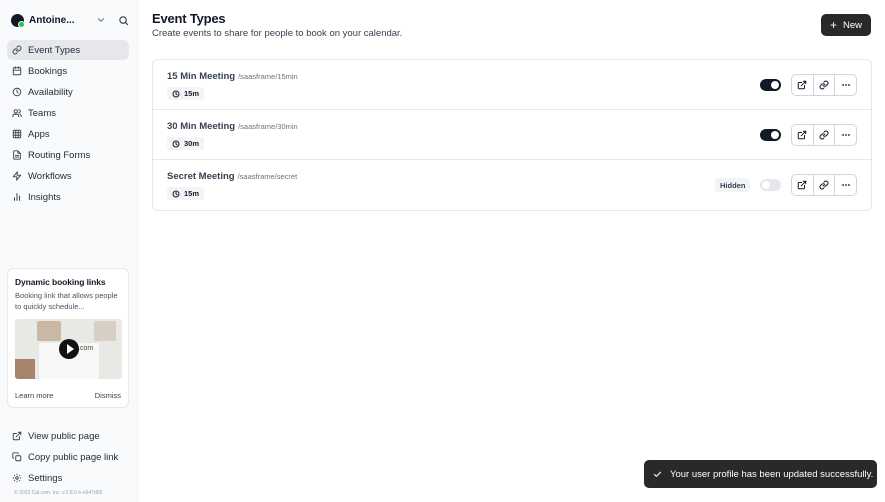  Describe the element at coordinates (192, 143) in the screenshot. I see `duration-label: 30m` at that location.